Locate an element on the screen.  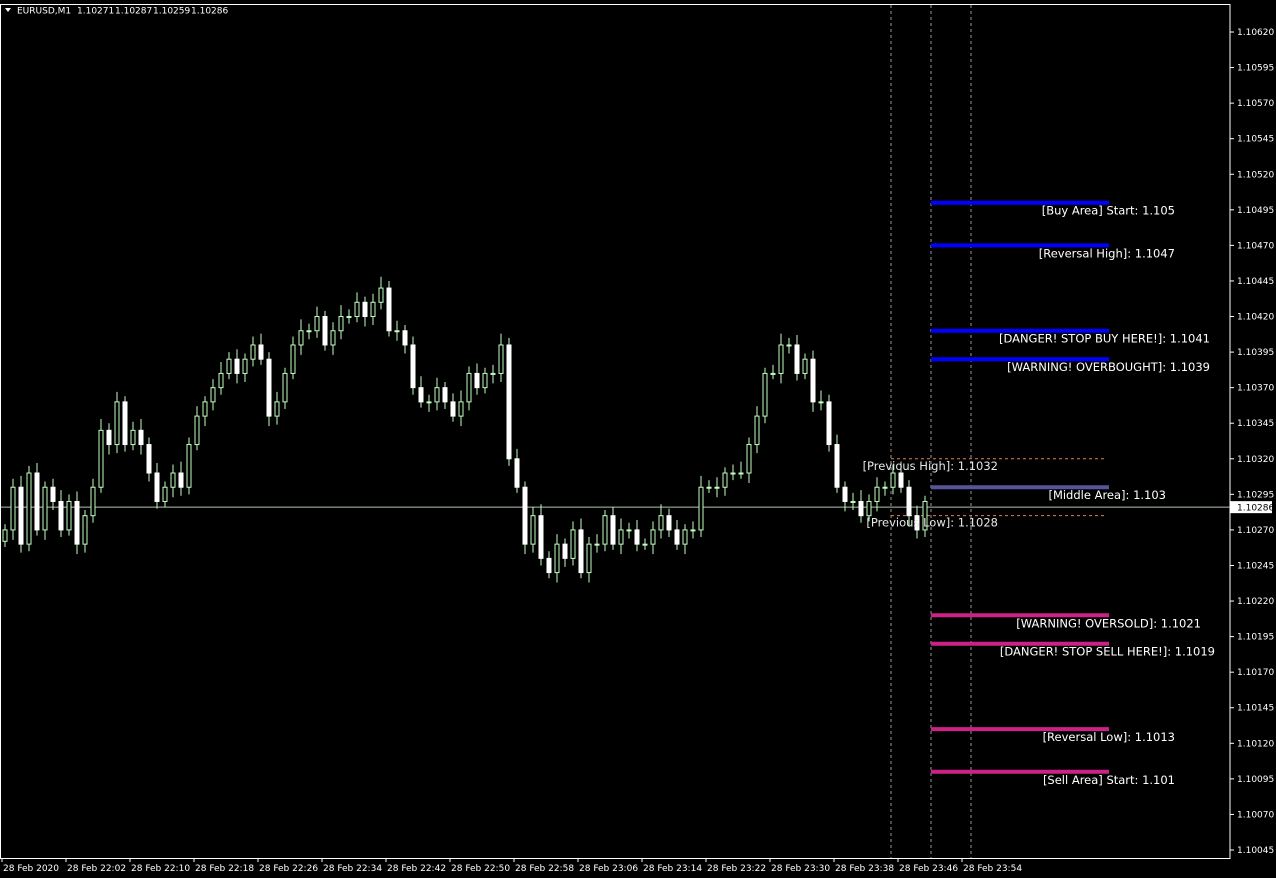
price-tick-label: 1.10270 is located at coordinates (1255, 531).